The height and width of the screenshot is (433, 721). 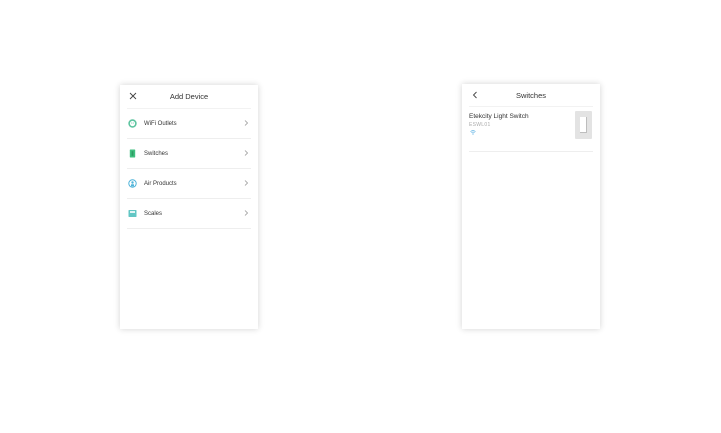 I want to click on navigation-bar: Switches, so click(x=531, y=95).